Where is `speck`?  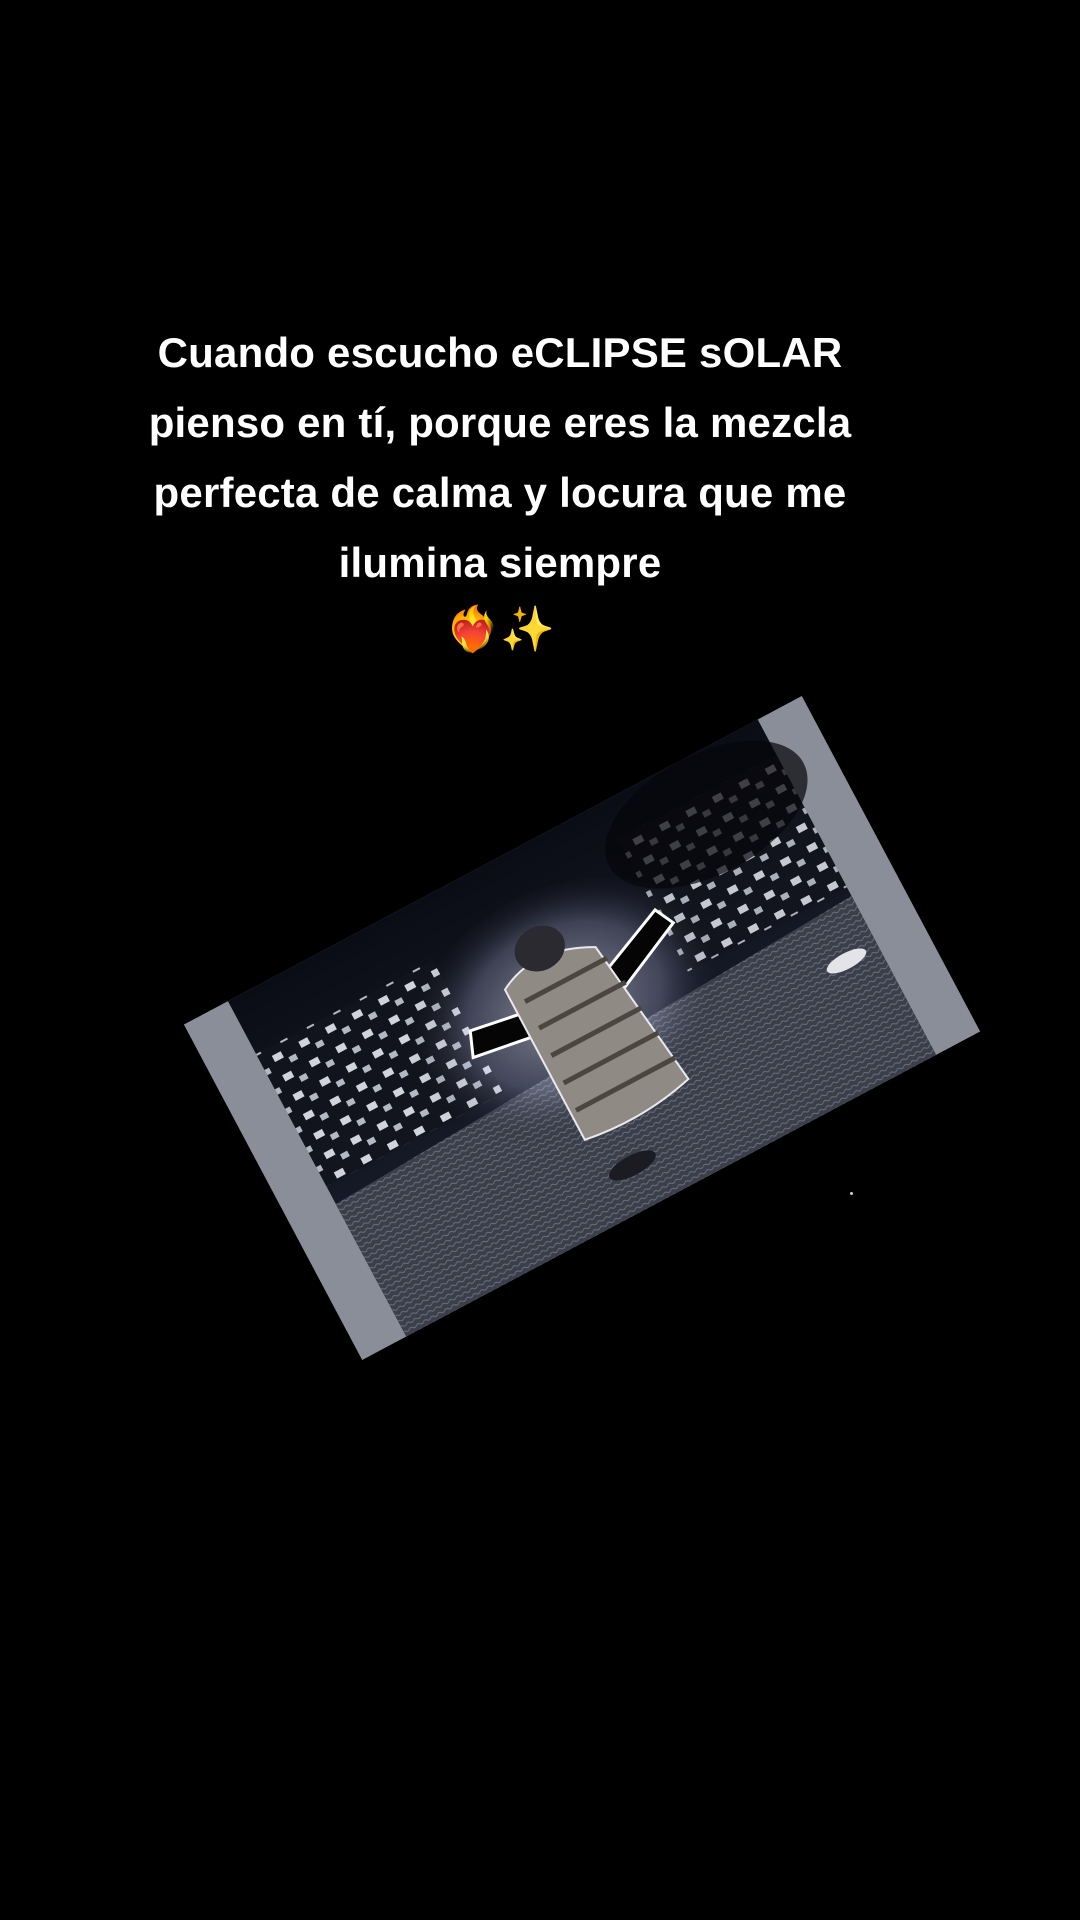 speck is located at coordinates (851, 1193).